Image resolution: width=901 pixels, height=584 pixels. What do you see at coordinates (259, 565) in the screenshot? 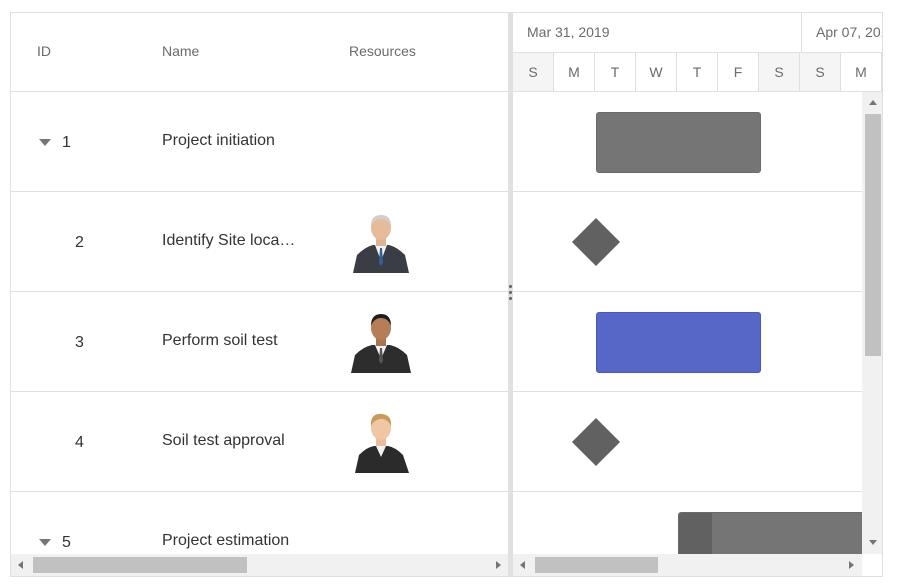
I see `grid-horizontal-scrollbar` at bounding box center [259, 565].